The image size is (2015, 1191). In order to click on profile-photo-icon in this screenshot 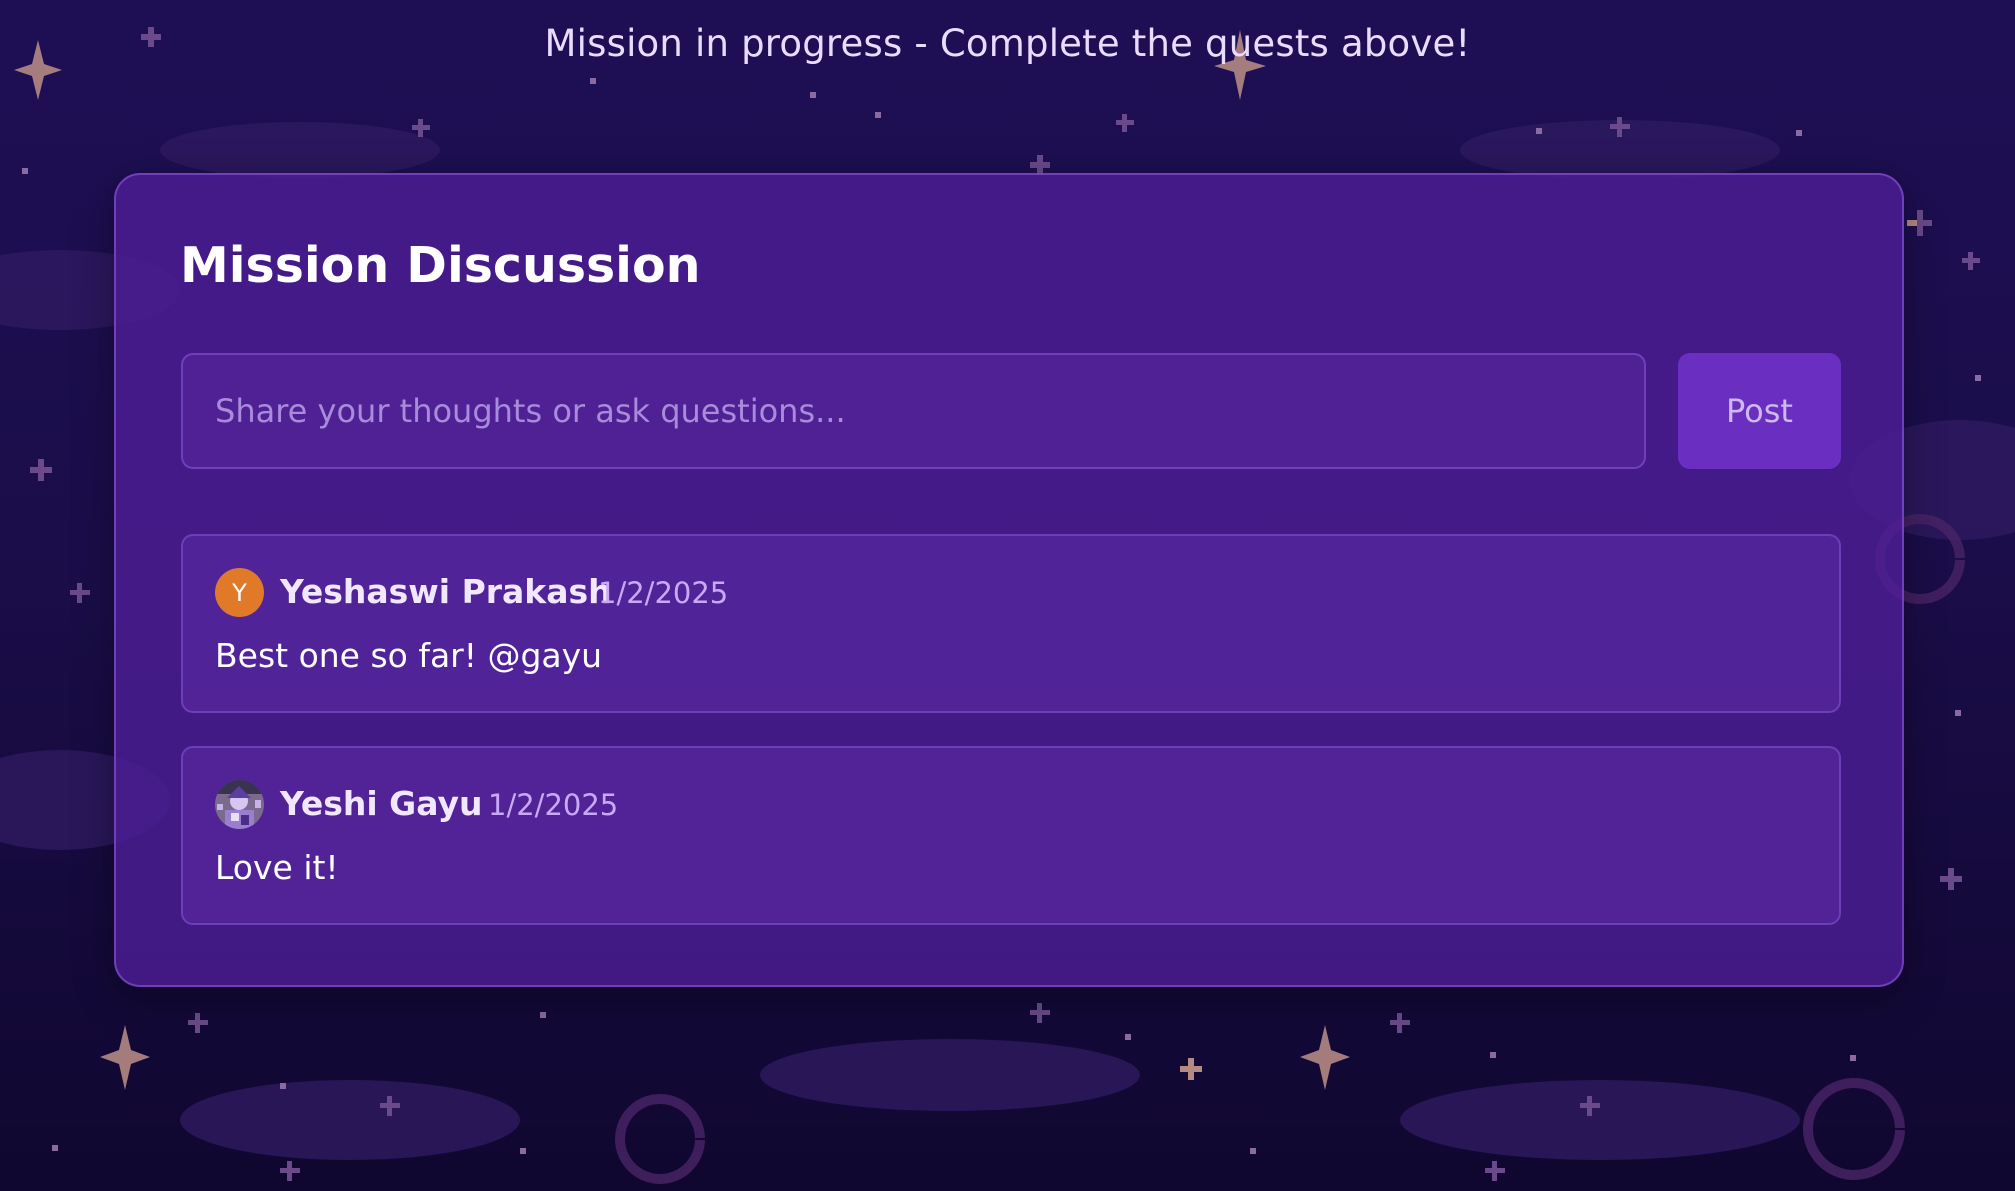, I will do `click(239, 804)`.